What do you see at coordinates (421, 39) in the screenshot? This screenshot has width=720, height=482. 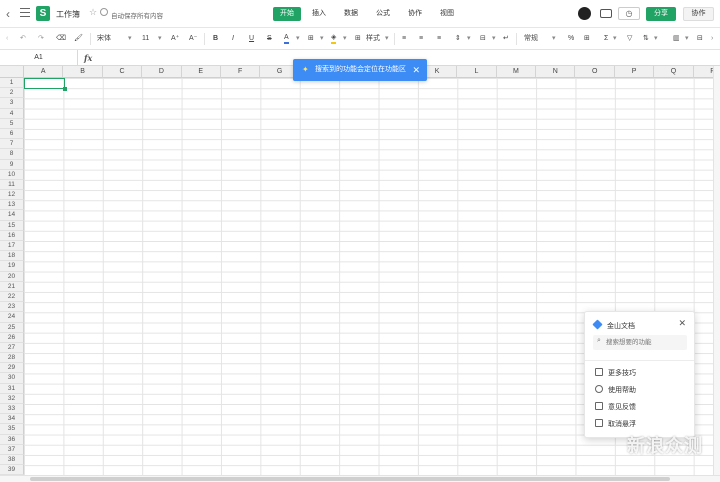 I see `align-center-icon: ≡` at bounding box center [421, 39].